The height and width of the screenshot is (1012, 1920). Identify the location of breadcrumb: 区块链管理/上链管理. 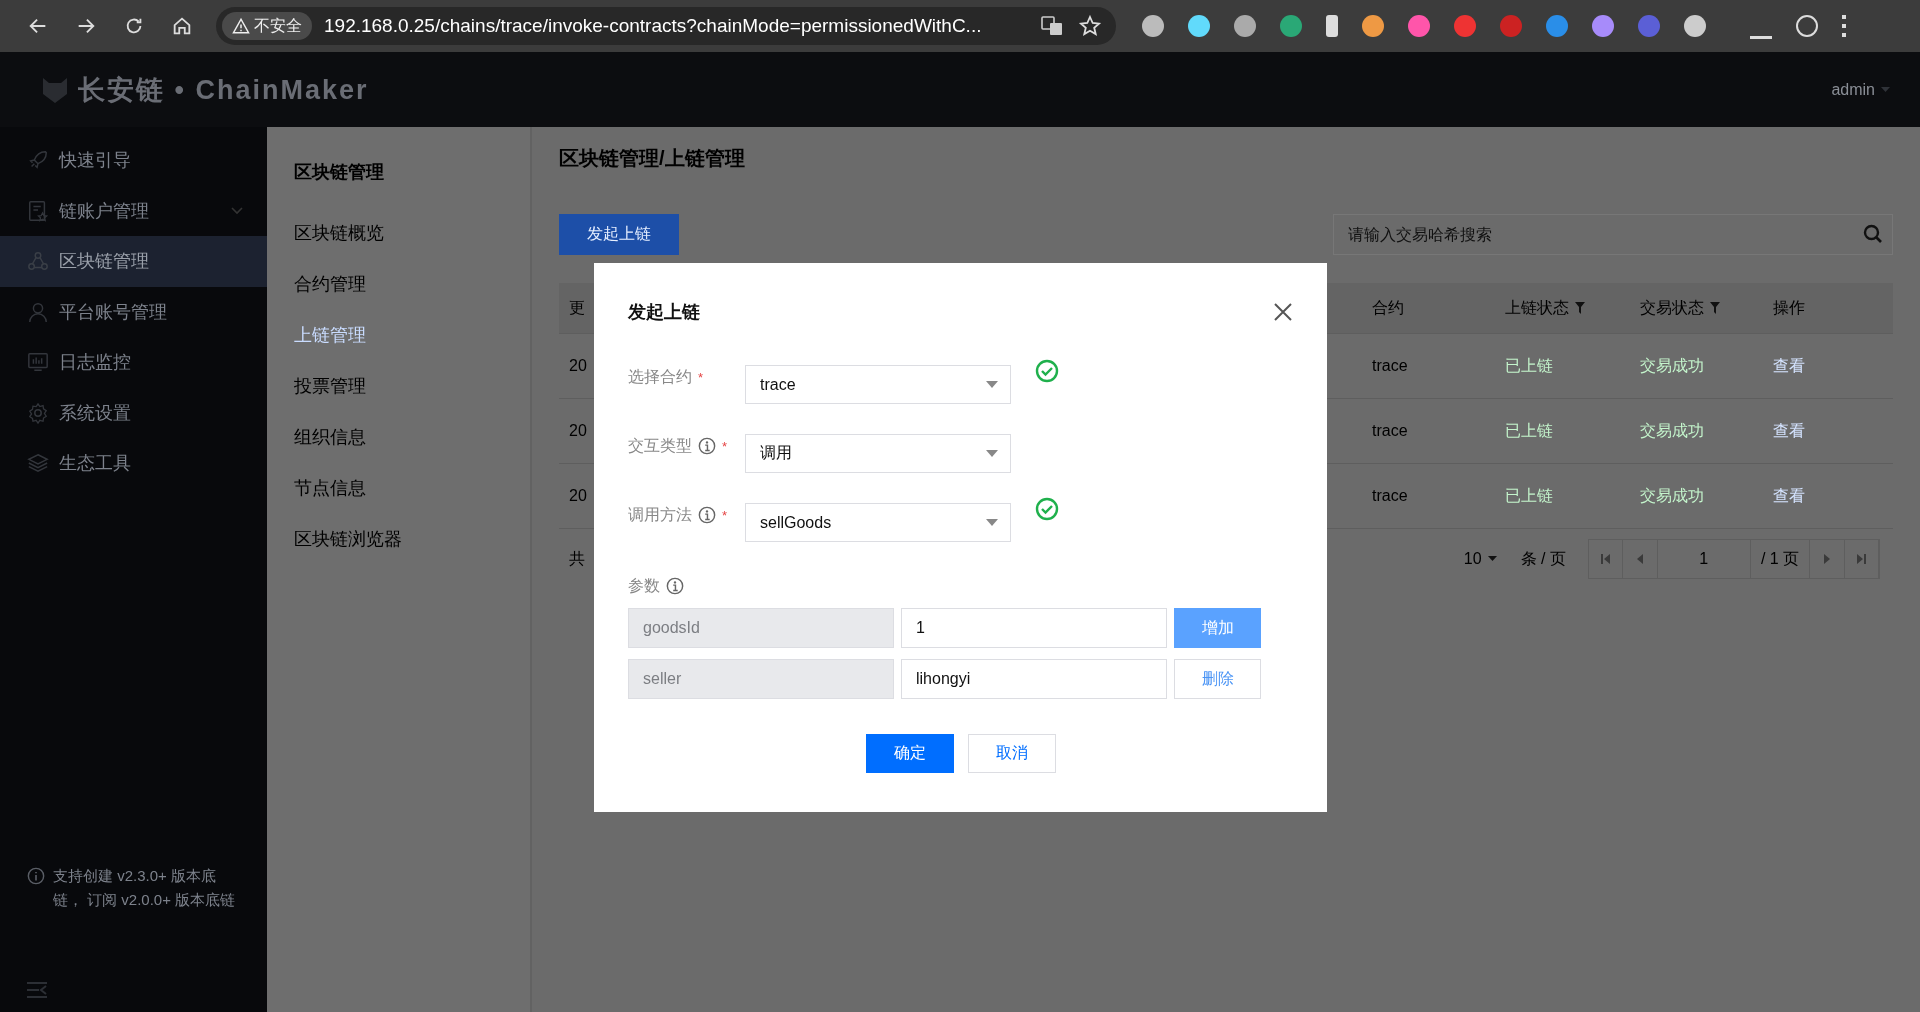
(652, 158).